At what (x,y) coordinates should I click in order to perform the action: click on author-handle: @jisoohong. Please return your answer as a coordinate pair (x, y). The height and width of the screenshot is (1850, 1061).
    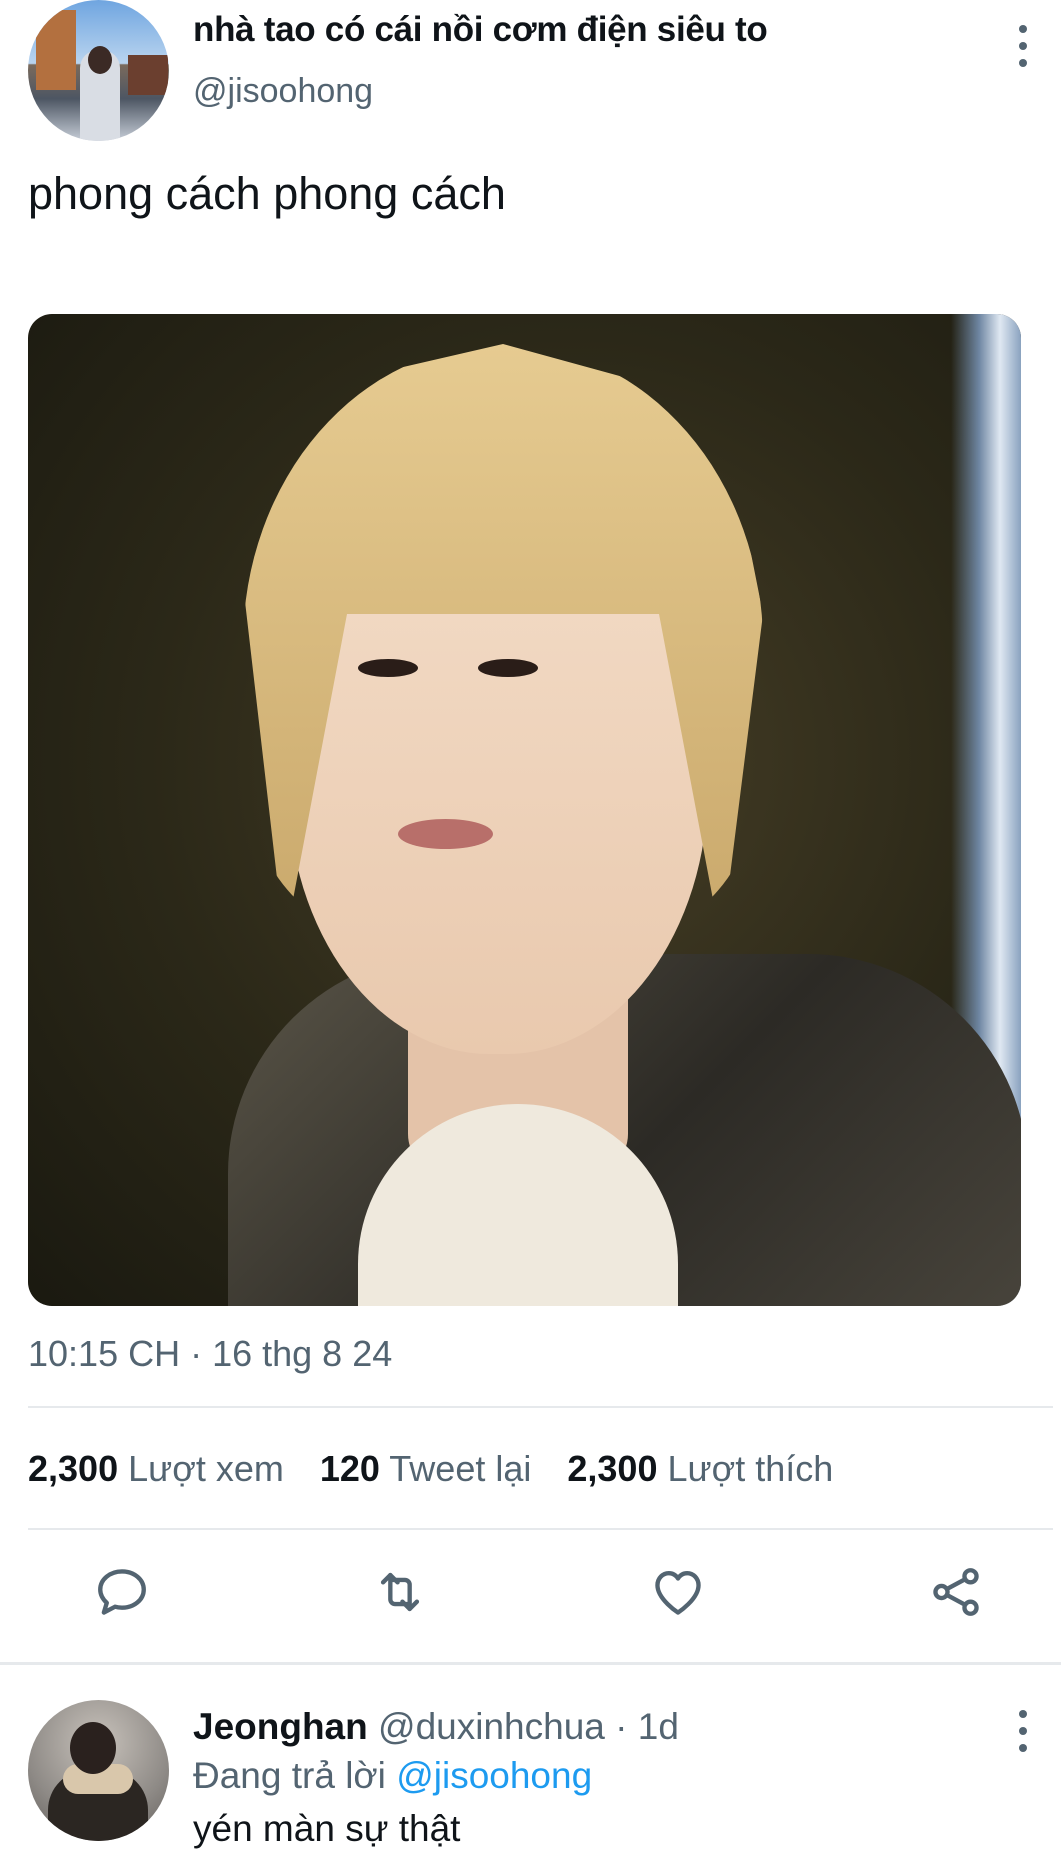
    Looking at the image, I should click on (283, 91).